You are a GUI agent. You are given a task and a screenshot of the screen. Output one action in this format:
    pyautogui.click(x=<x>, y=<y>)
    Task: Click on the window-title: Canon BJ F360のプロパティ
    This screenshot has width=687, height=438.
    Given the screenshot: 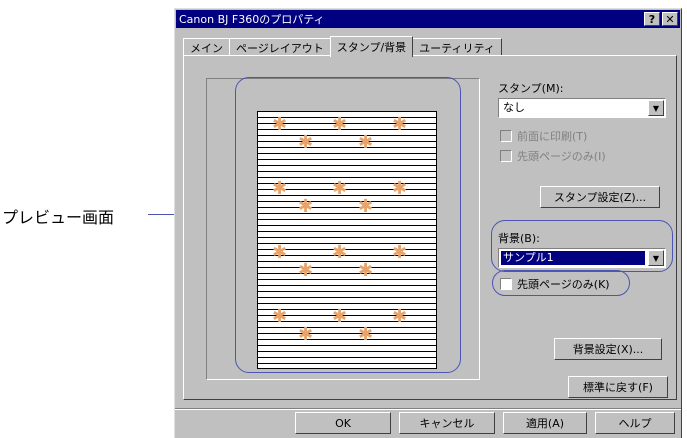 What is the action you would take?
    pyautogui.click(x=252, y=19)
    